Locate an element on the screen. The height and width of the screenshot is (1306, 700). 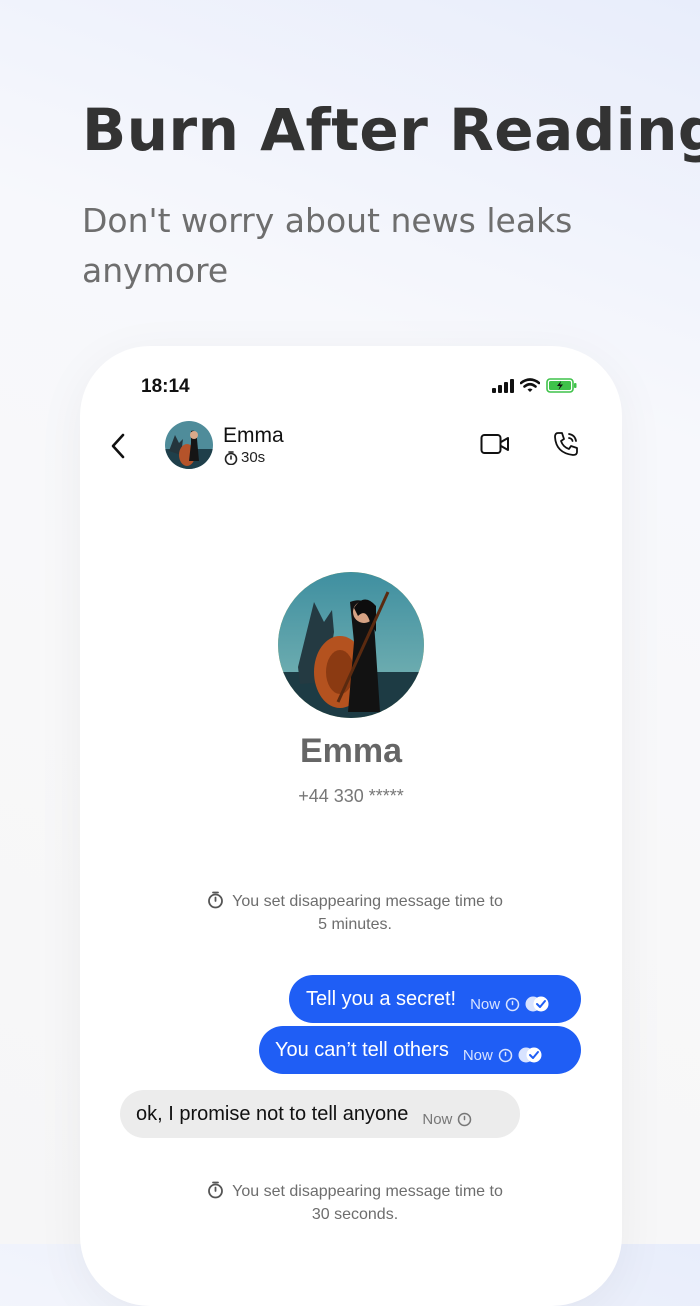
contact-name: Emma is located at coordinates (253, 436).